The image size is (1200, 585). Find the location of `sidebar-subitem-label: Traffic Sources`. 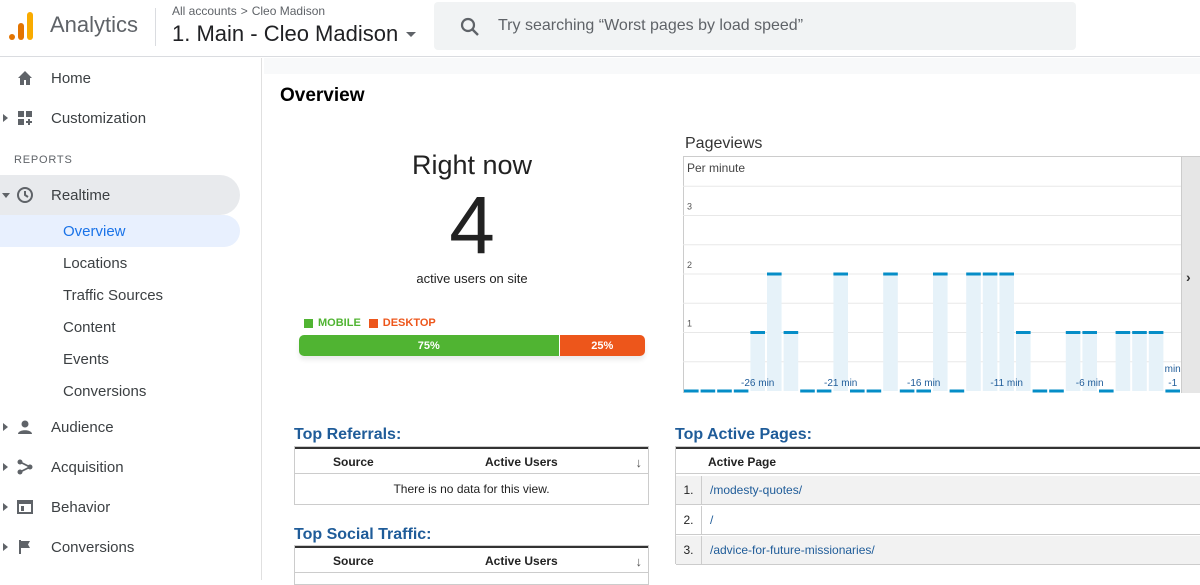

sidebar-subitem-label: Traffic Sources is located at coordinates (113, 295).